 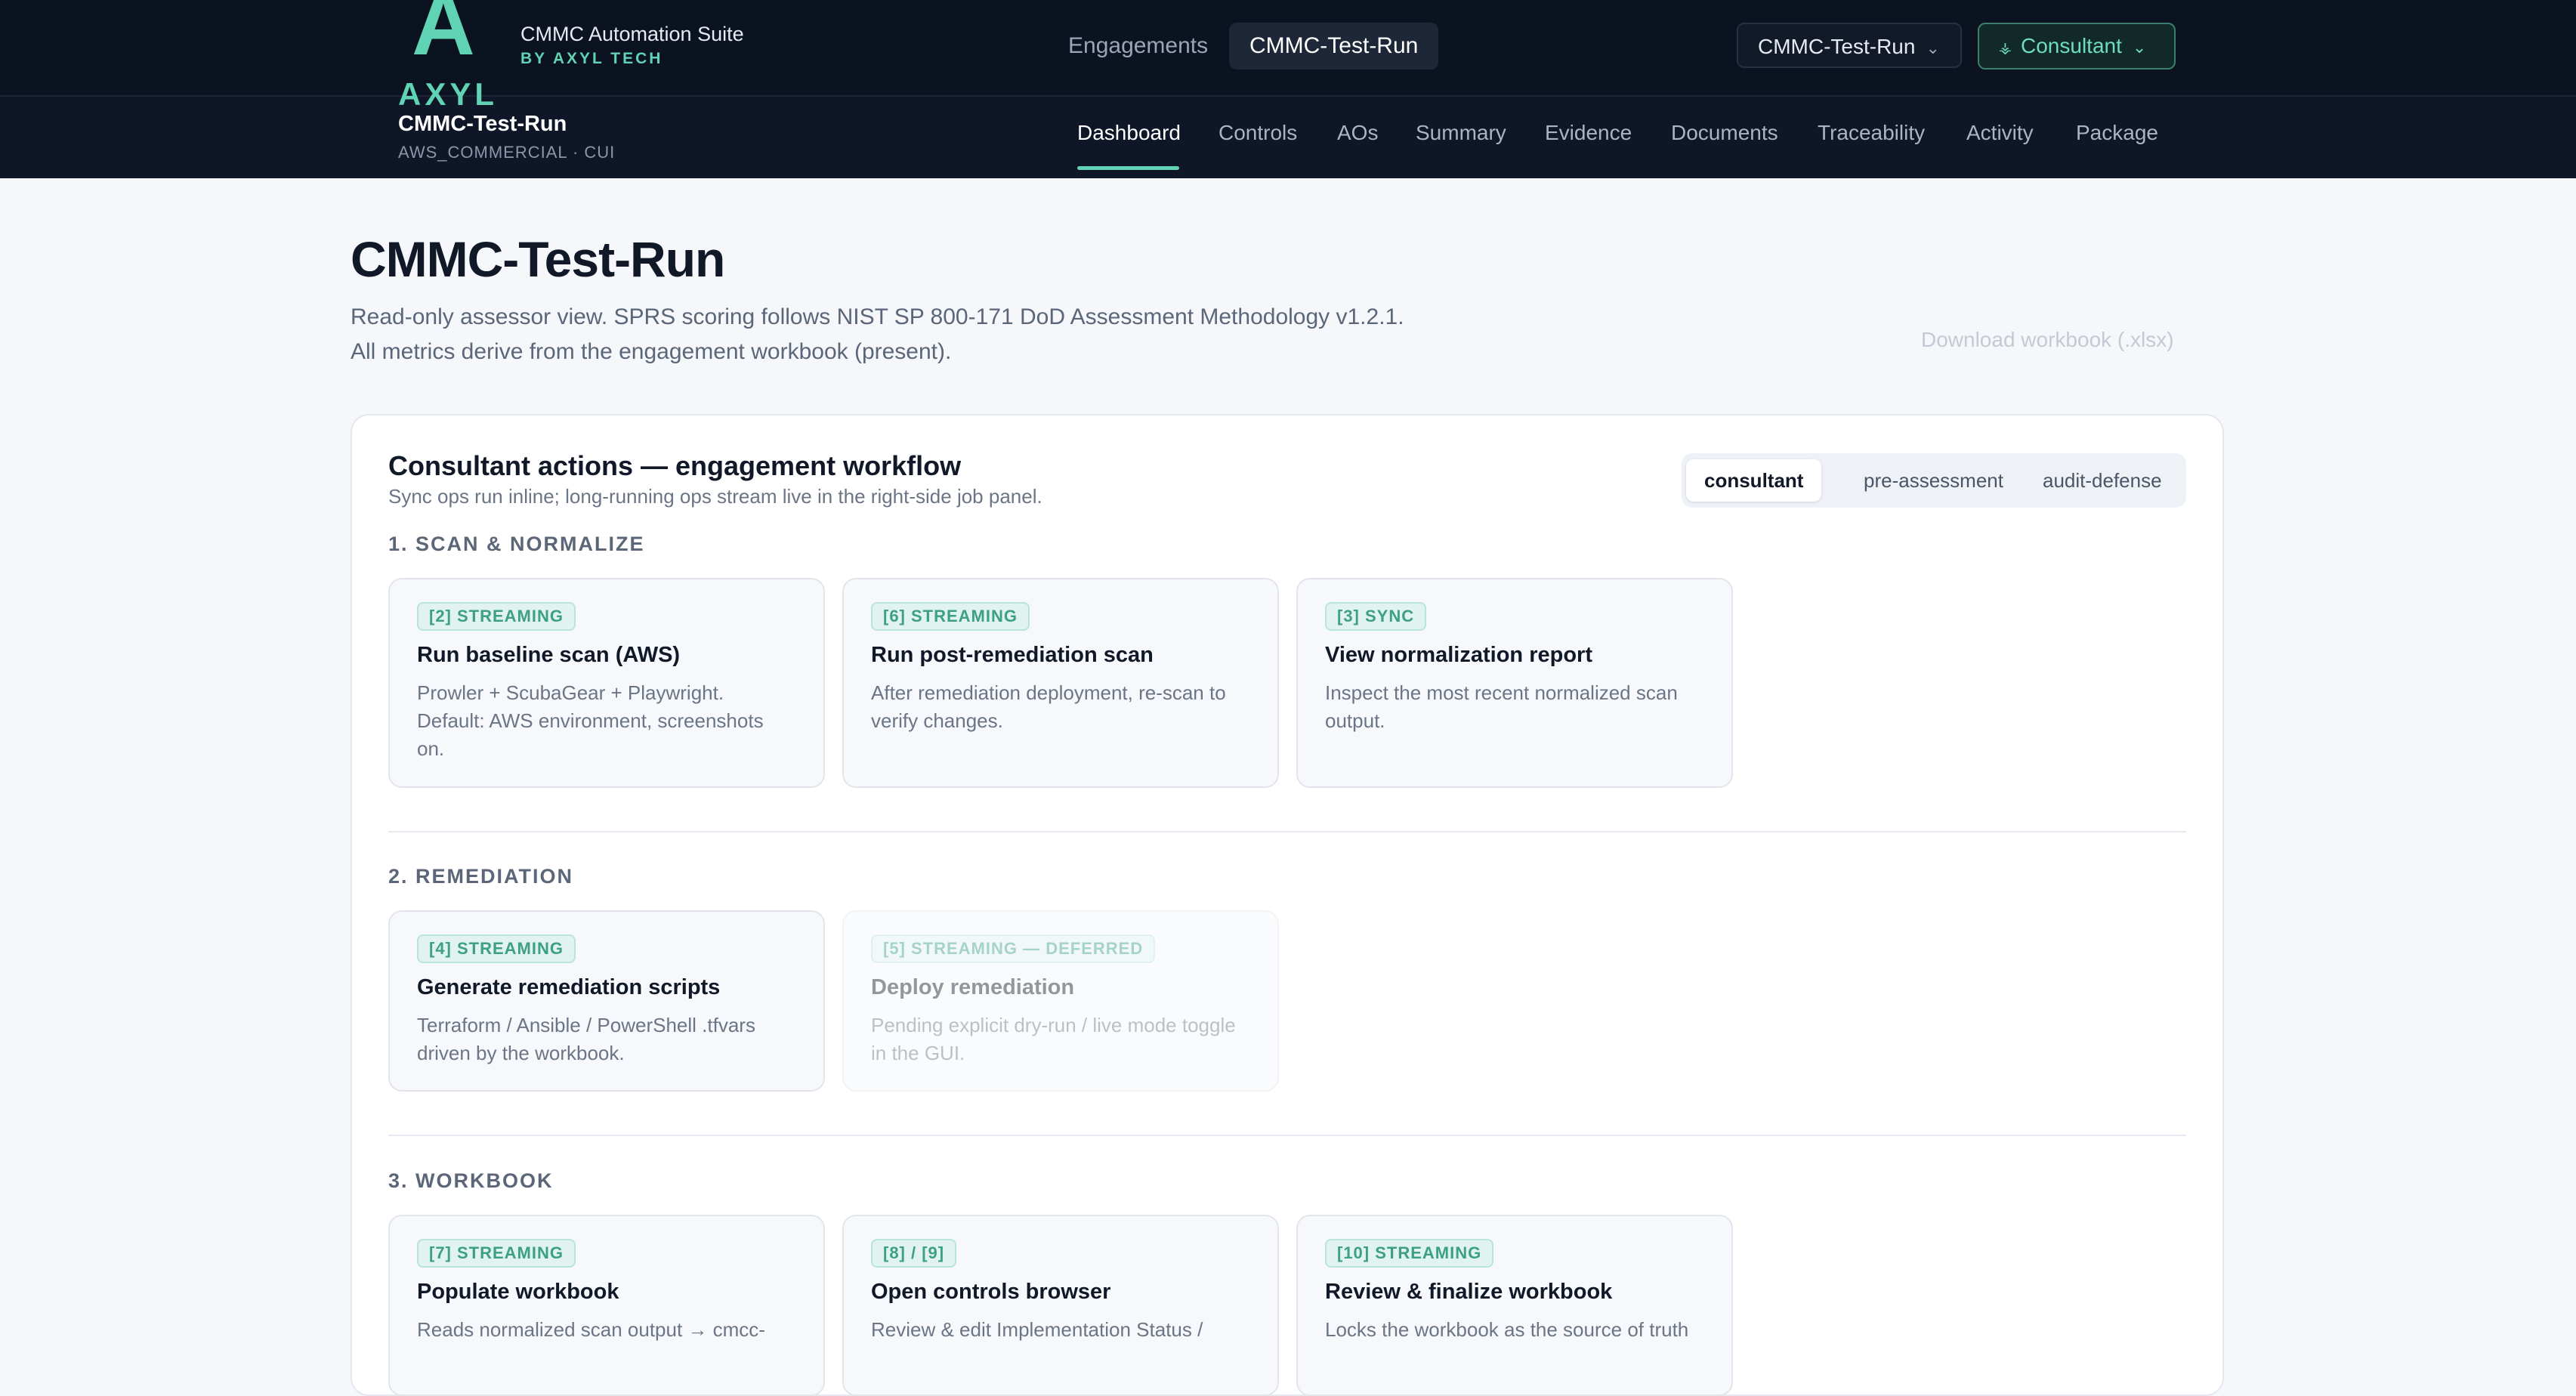 I want to click on project-select: CMMC-Test-Run ⌄, so click(x=1849, y=45).